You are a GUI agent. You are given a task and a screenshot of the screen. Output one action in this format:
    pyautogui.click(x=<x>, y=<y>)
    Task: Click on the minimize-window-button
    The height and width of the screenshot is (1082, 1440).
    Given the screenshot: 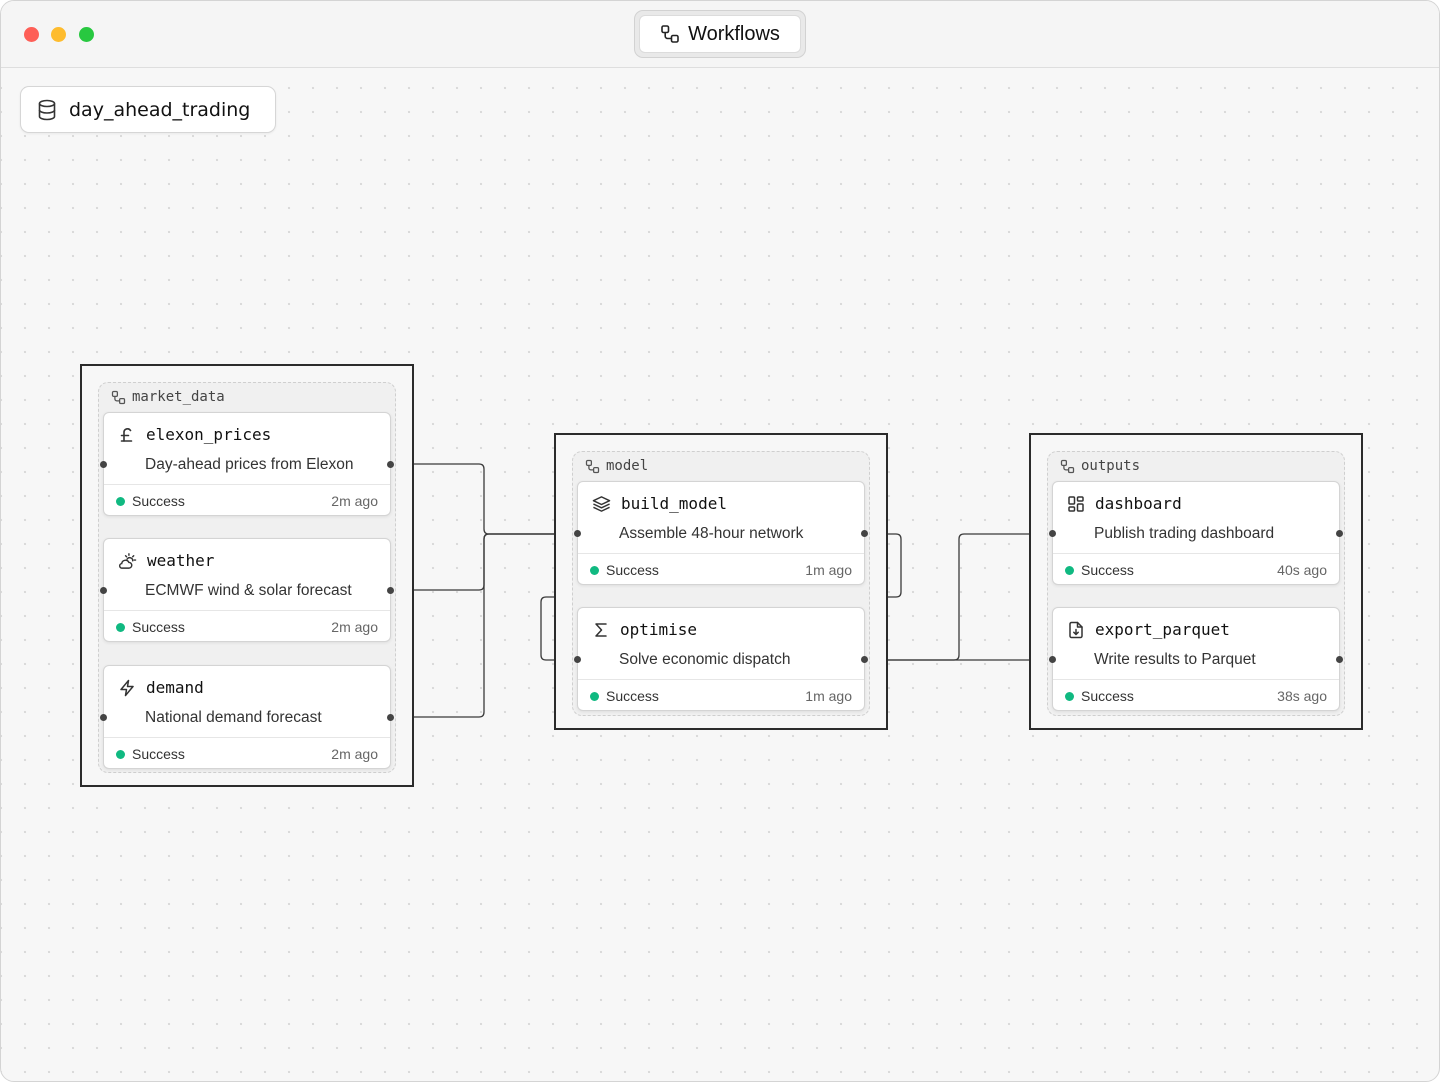 What is the action you would take?
    pyautogui.click(x=58, y=34)
    